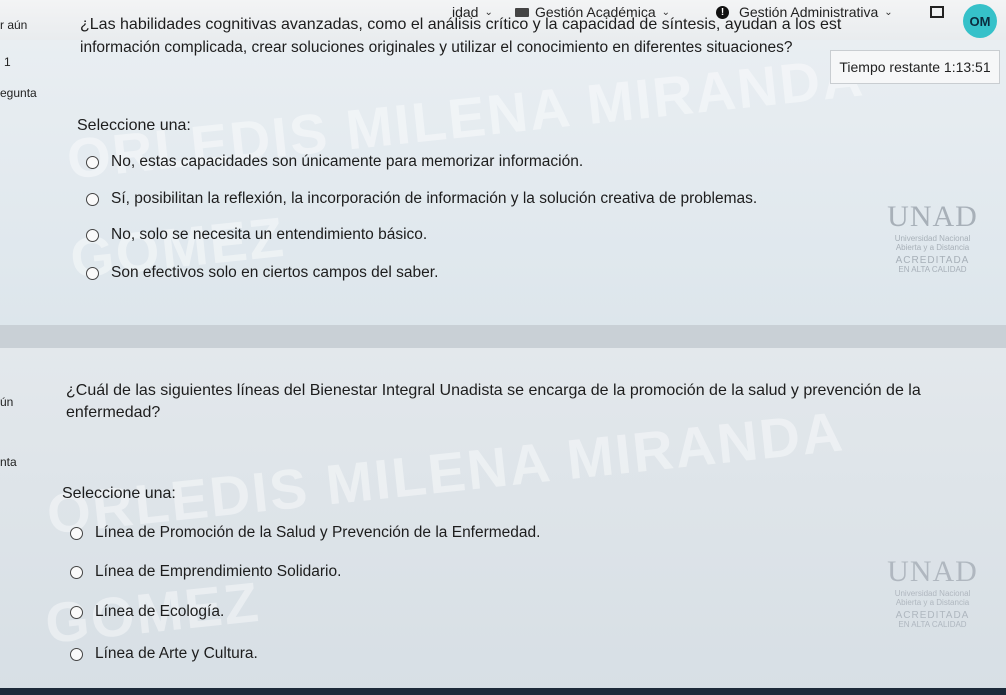 This screenshot has height=695, width=1006. What do you see at coordinates (7, 62) in the screenshot?
I see `q1-number: 1` at bounding box center [7, 62].